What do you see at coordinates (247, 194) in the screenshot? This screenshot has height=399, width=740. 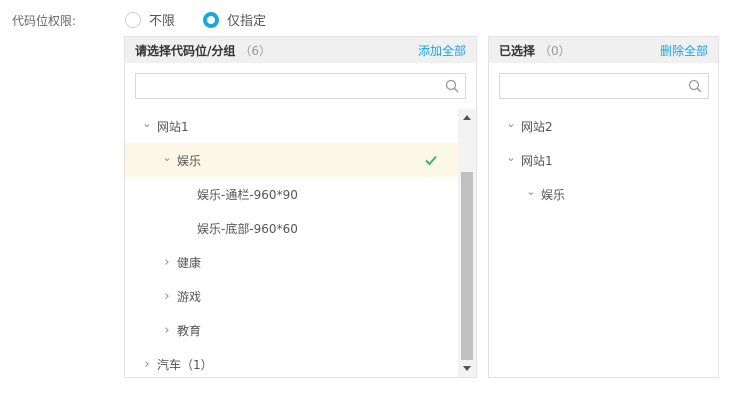 I see `tree-item-label: 娱乐-通栏-960*90` at bounding box center [247, 194].